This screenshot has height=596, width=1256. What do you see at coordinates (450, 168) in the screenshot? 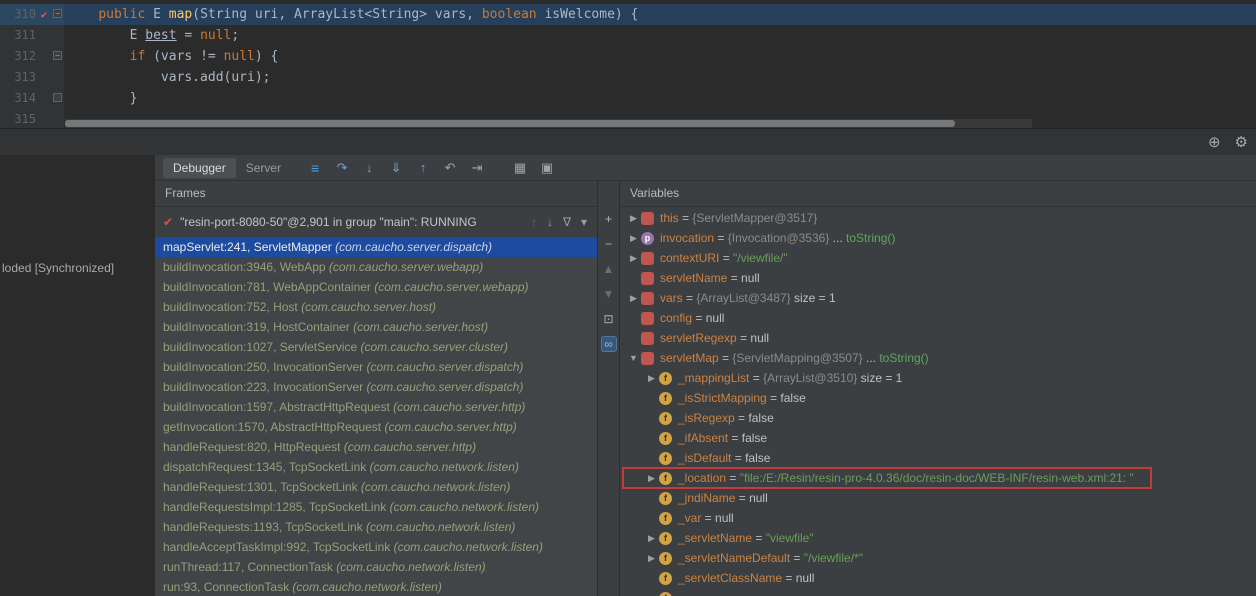
I see `drop-frame-icon: ↶` at bounding box center [450, 168].